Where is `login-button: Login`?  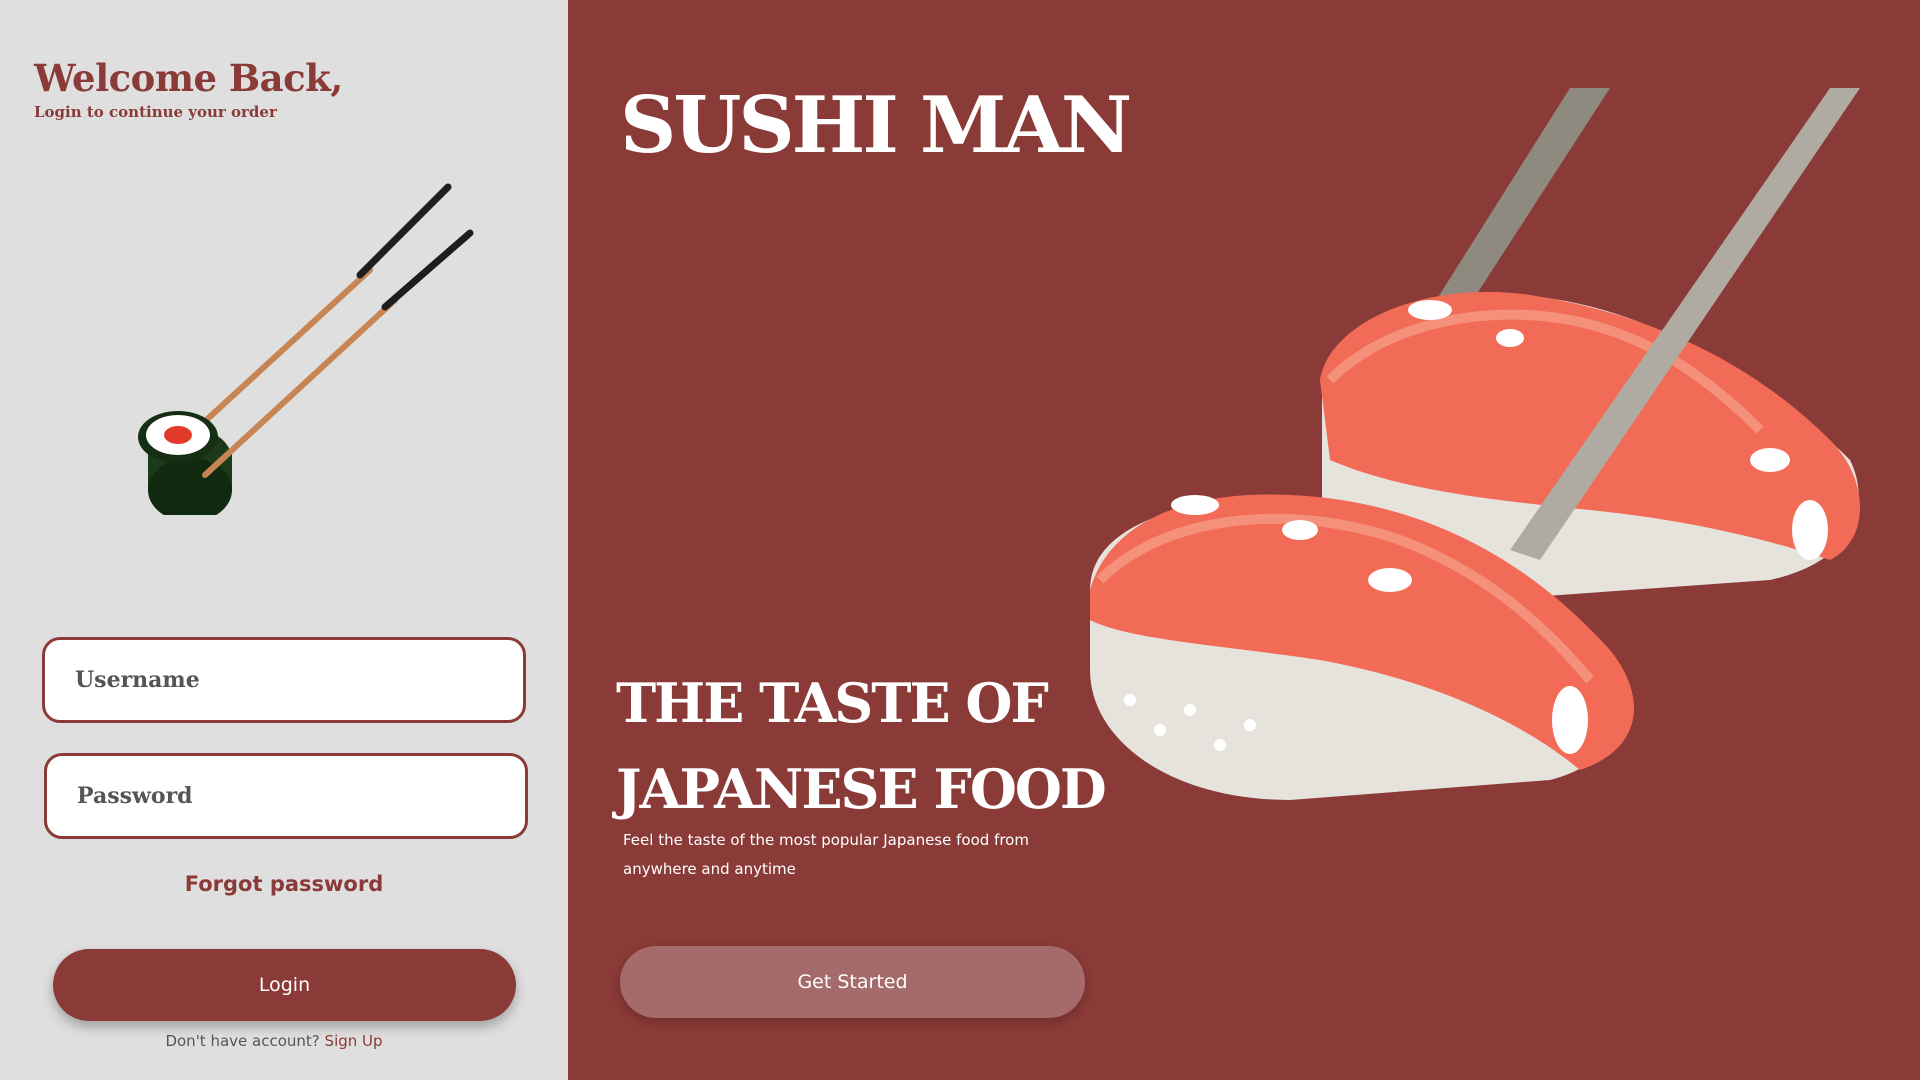 login-button: Login is located at coordinates (284, 985).